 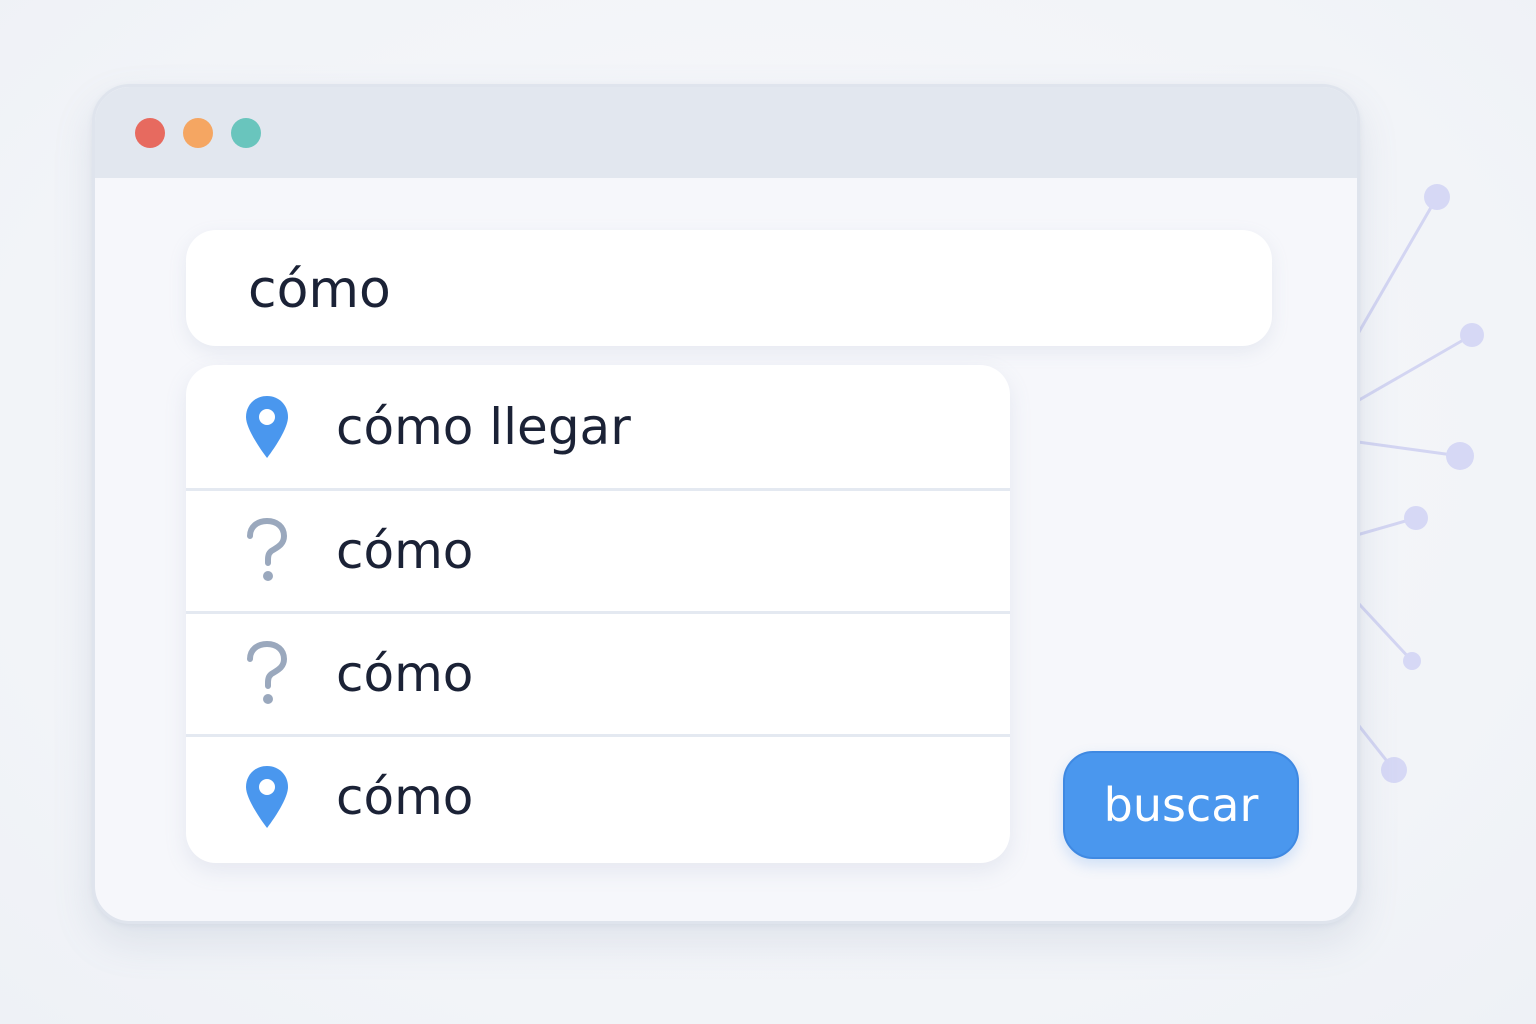 I want to click on minimize-window-button, so click(x=198, y=133).